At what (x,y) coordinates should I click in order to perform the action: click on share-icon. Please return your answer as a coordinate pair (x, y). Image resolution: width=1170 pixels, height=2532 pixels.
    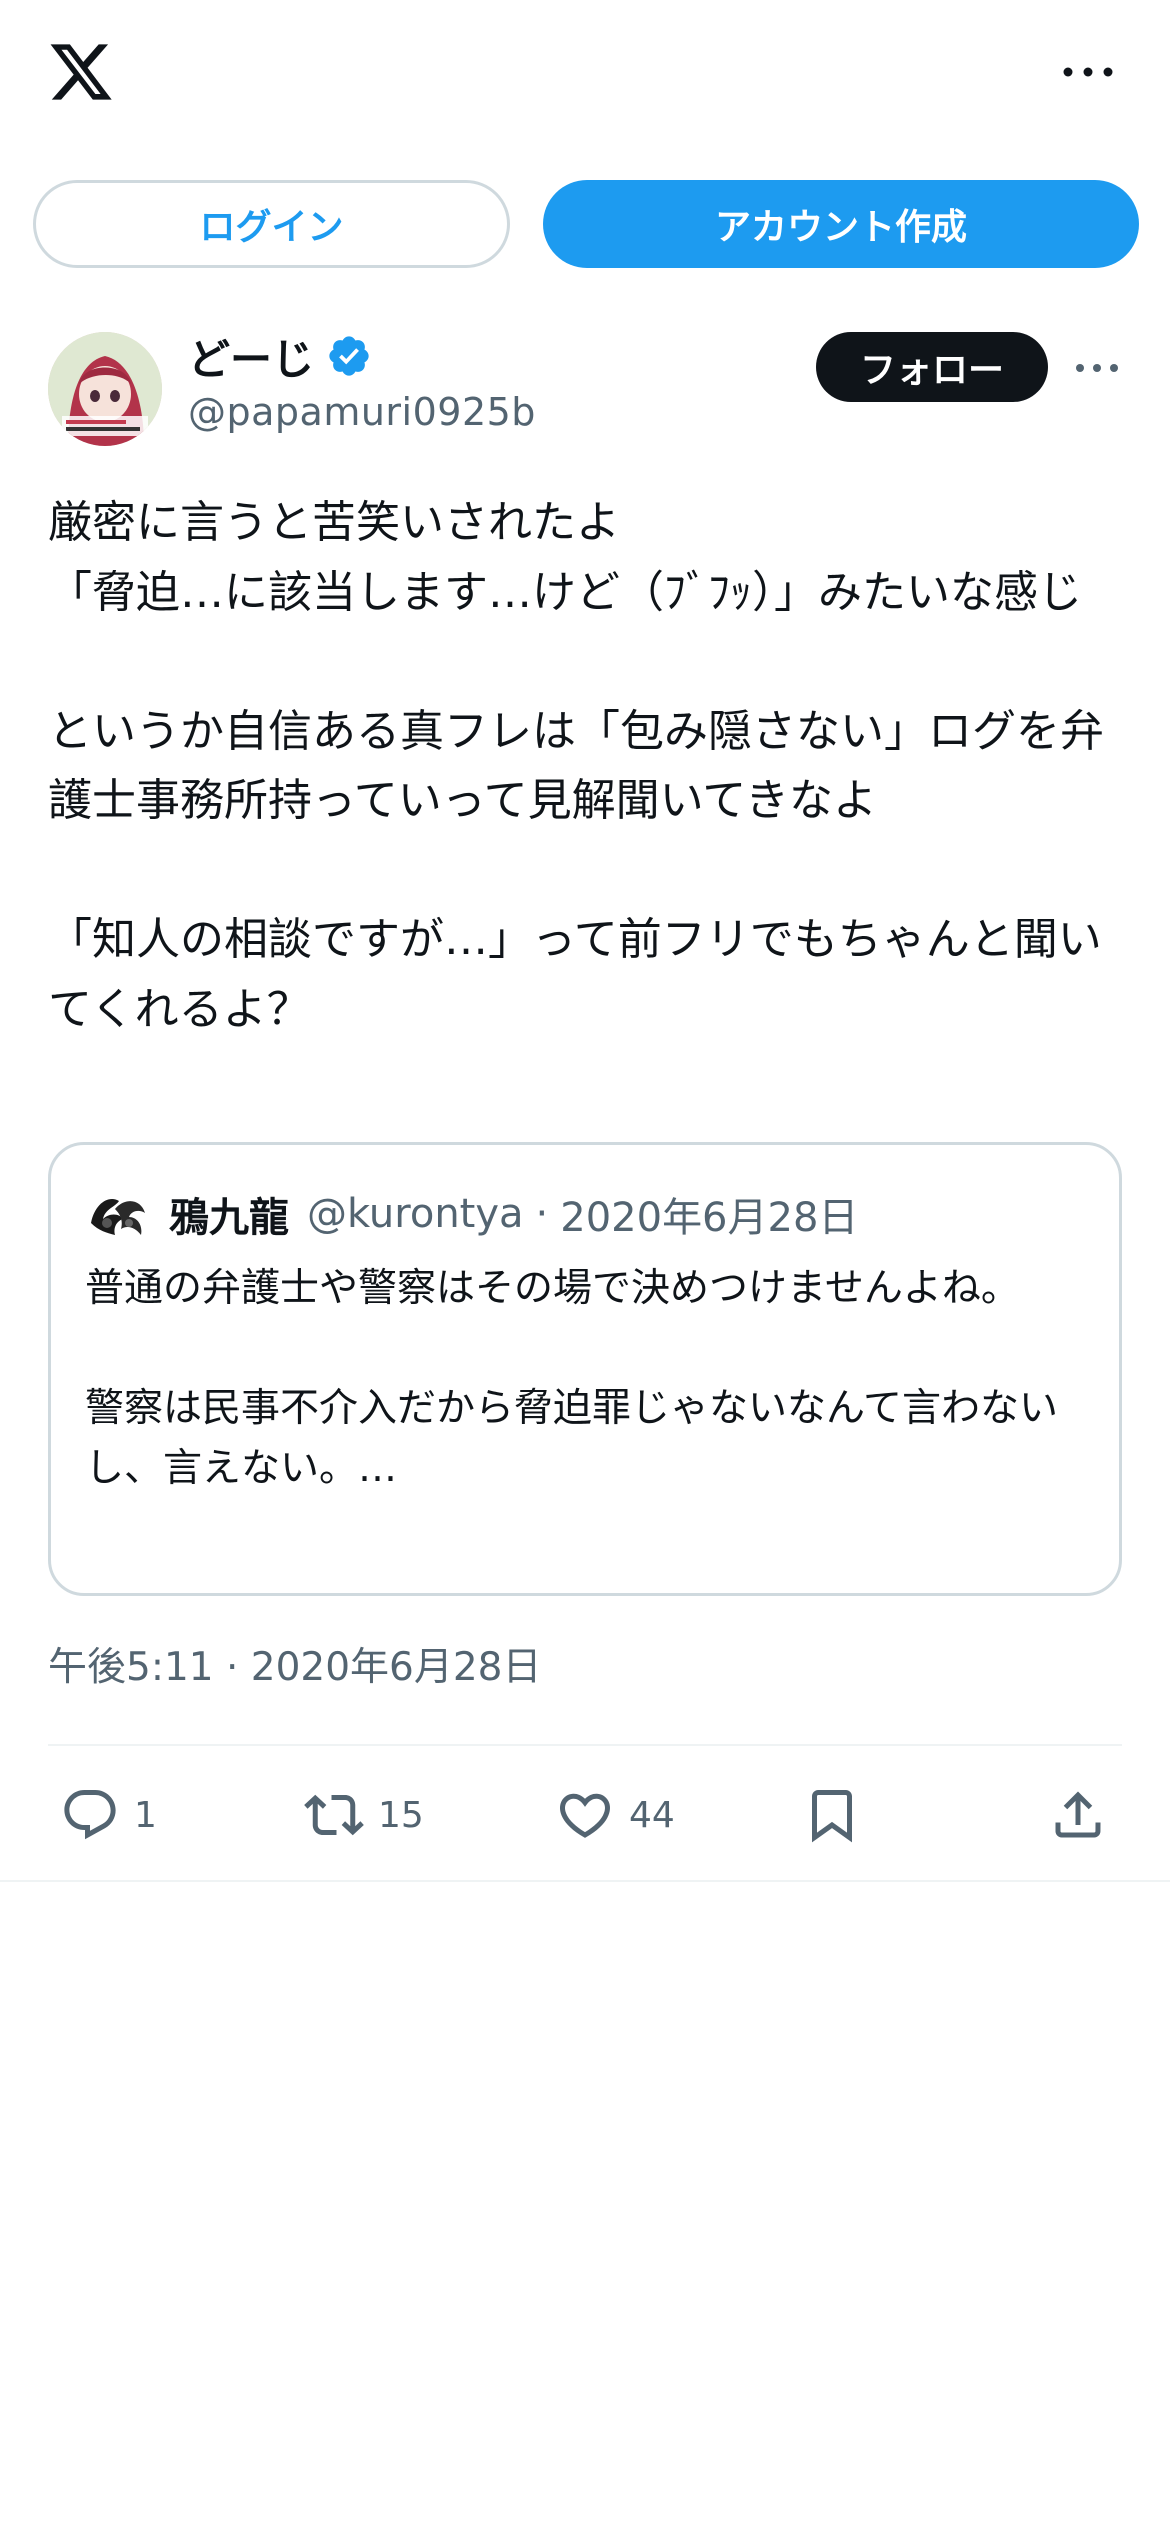
    Looking at the image, I should click on (1078, 1814).